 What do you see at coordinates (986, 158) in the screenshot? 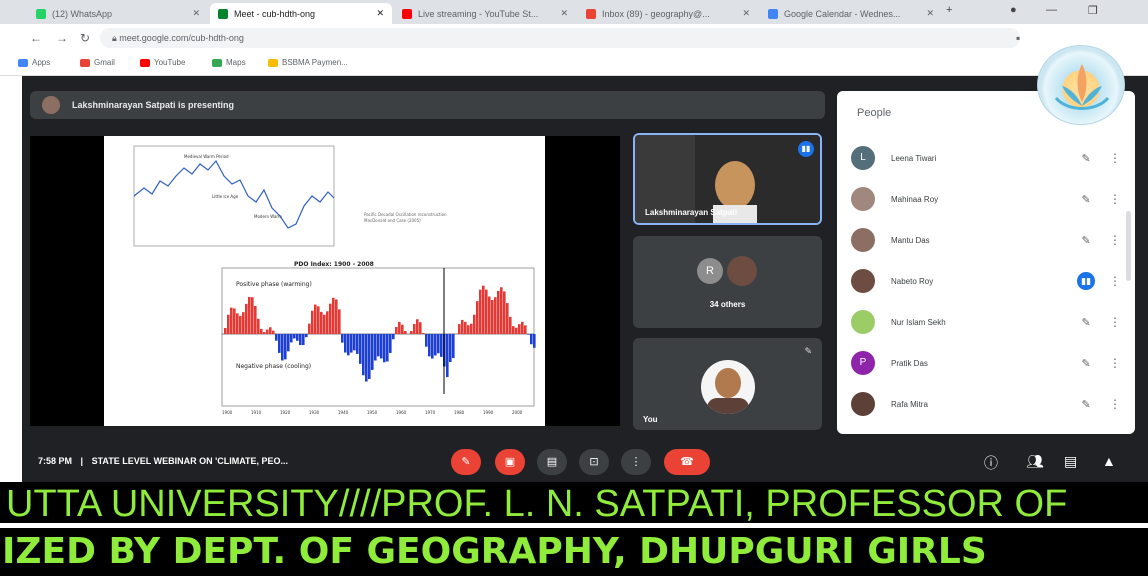
I see `participant-row: L Leena Tiwari ✎ ⋮` at bounding box center [986, 158].